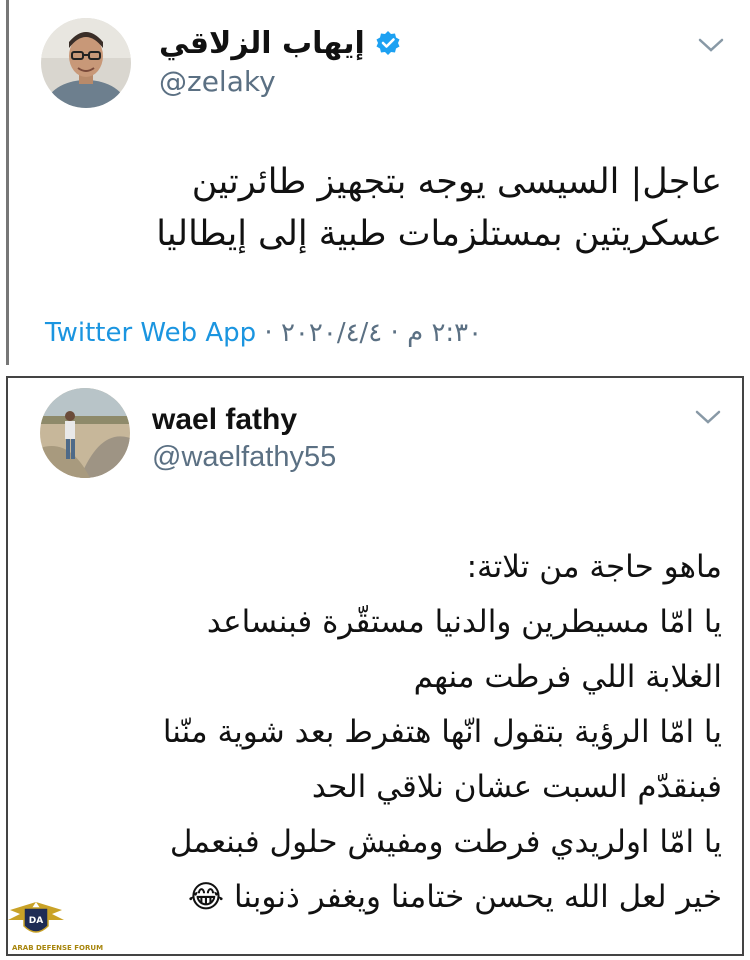 The image size is (750, 960). I want to click on tweet-text-line: الغلابة اللي فرطت منهم, so click(567, 677).